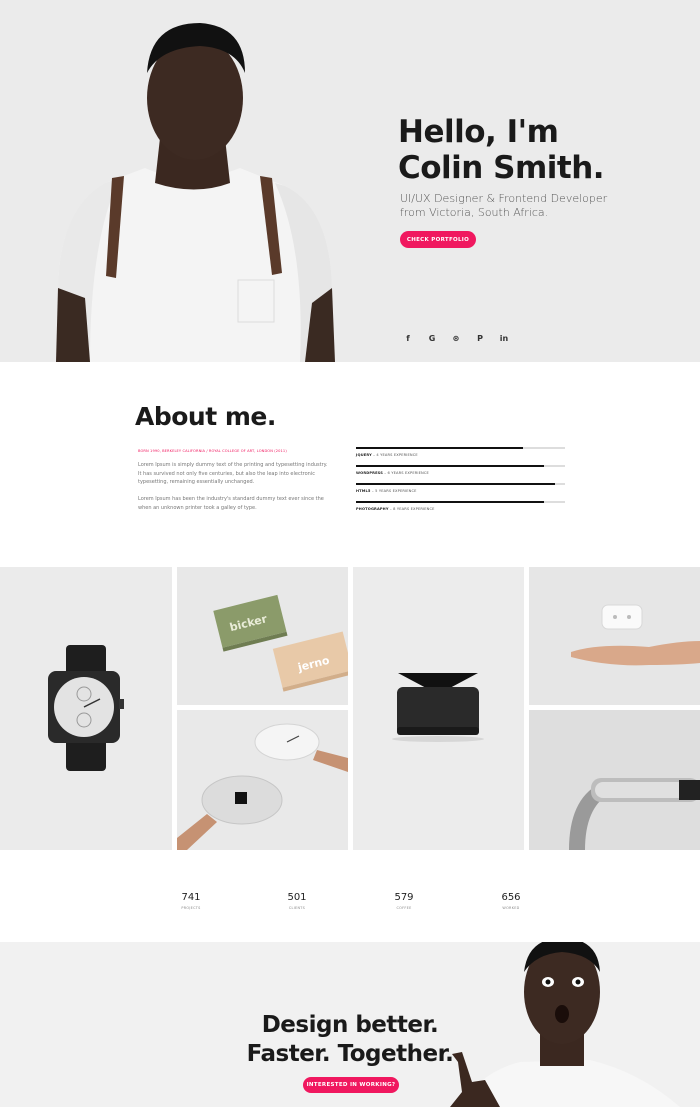 The image size is (700, 1107). I want to click on skill-name: JQUERY, so click(364, 455).